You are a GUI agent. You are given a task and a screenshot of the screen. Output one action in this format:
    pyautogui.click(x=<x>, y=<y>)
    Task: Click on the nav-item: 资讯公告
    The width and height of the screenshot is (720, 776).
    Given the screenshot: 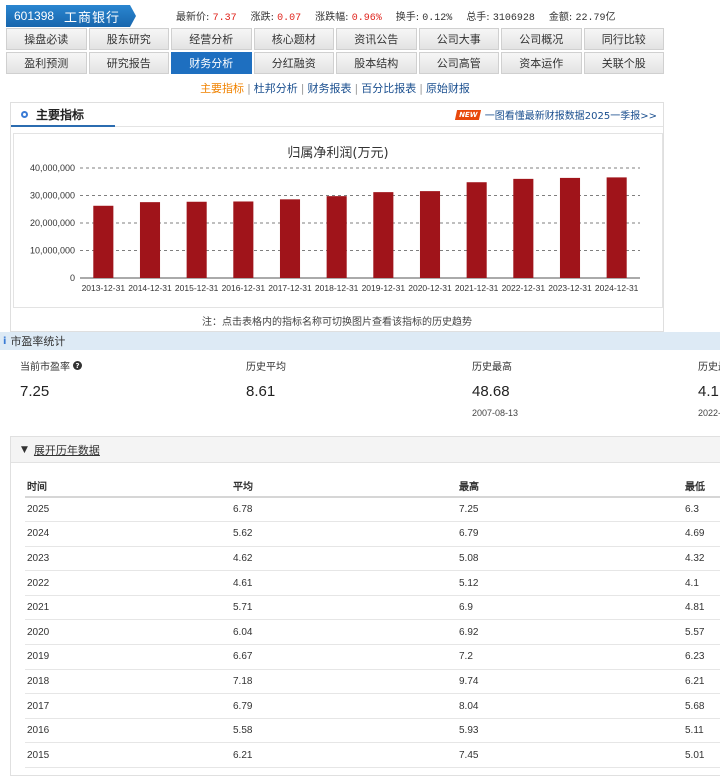 What is the action you would take?
    pyautogui.click(x=376, y=39)
    